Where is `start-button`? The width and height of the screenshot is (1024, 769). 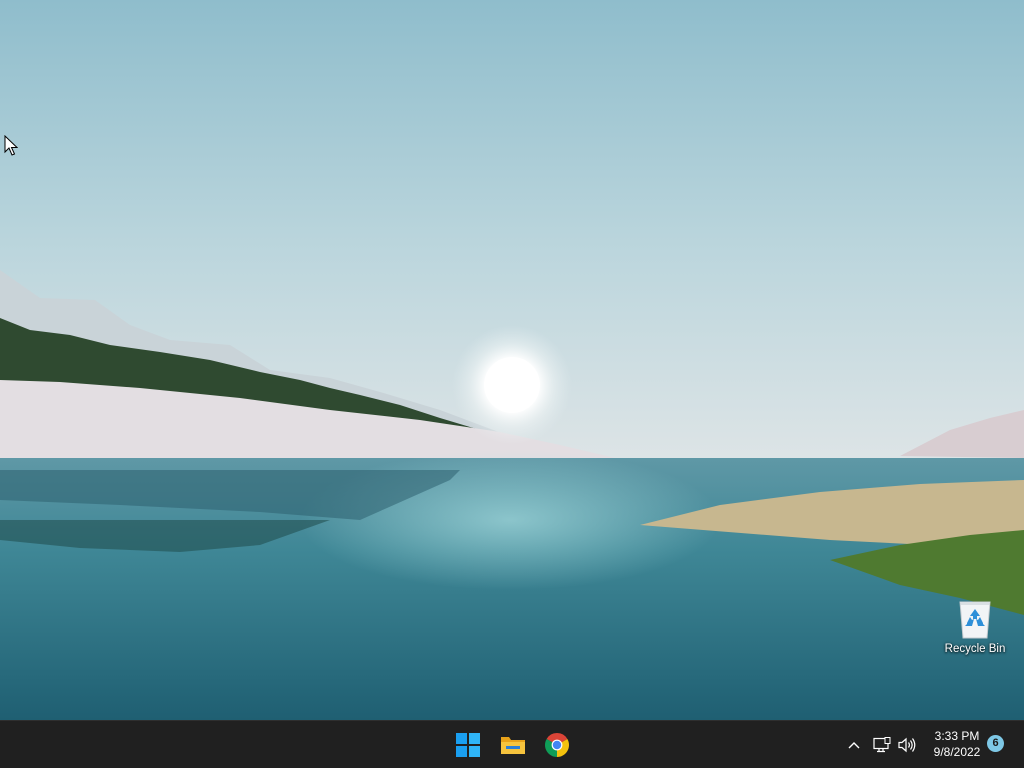
start-button is located at coordinates (468, 745).